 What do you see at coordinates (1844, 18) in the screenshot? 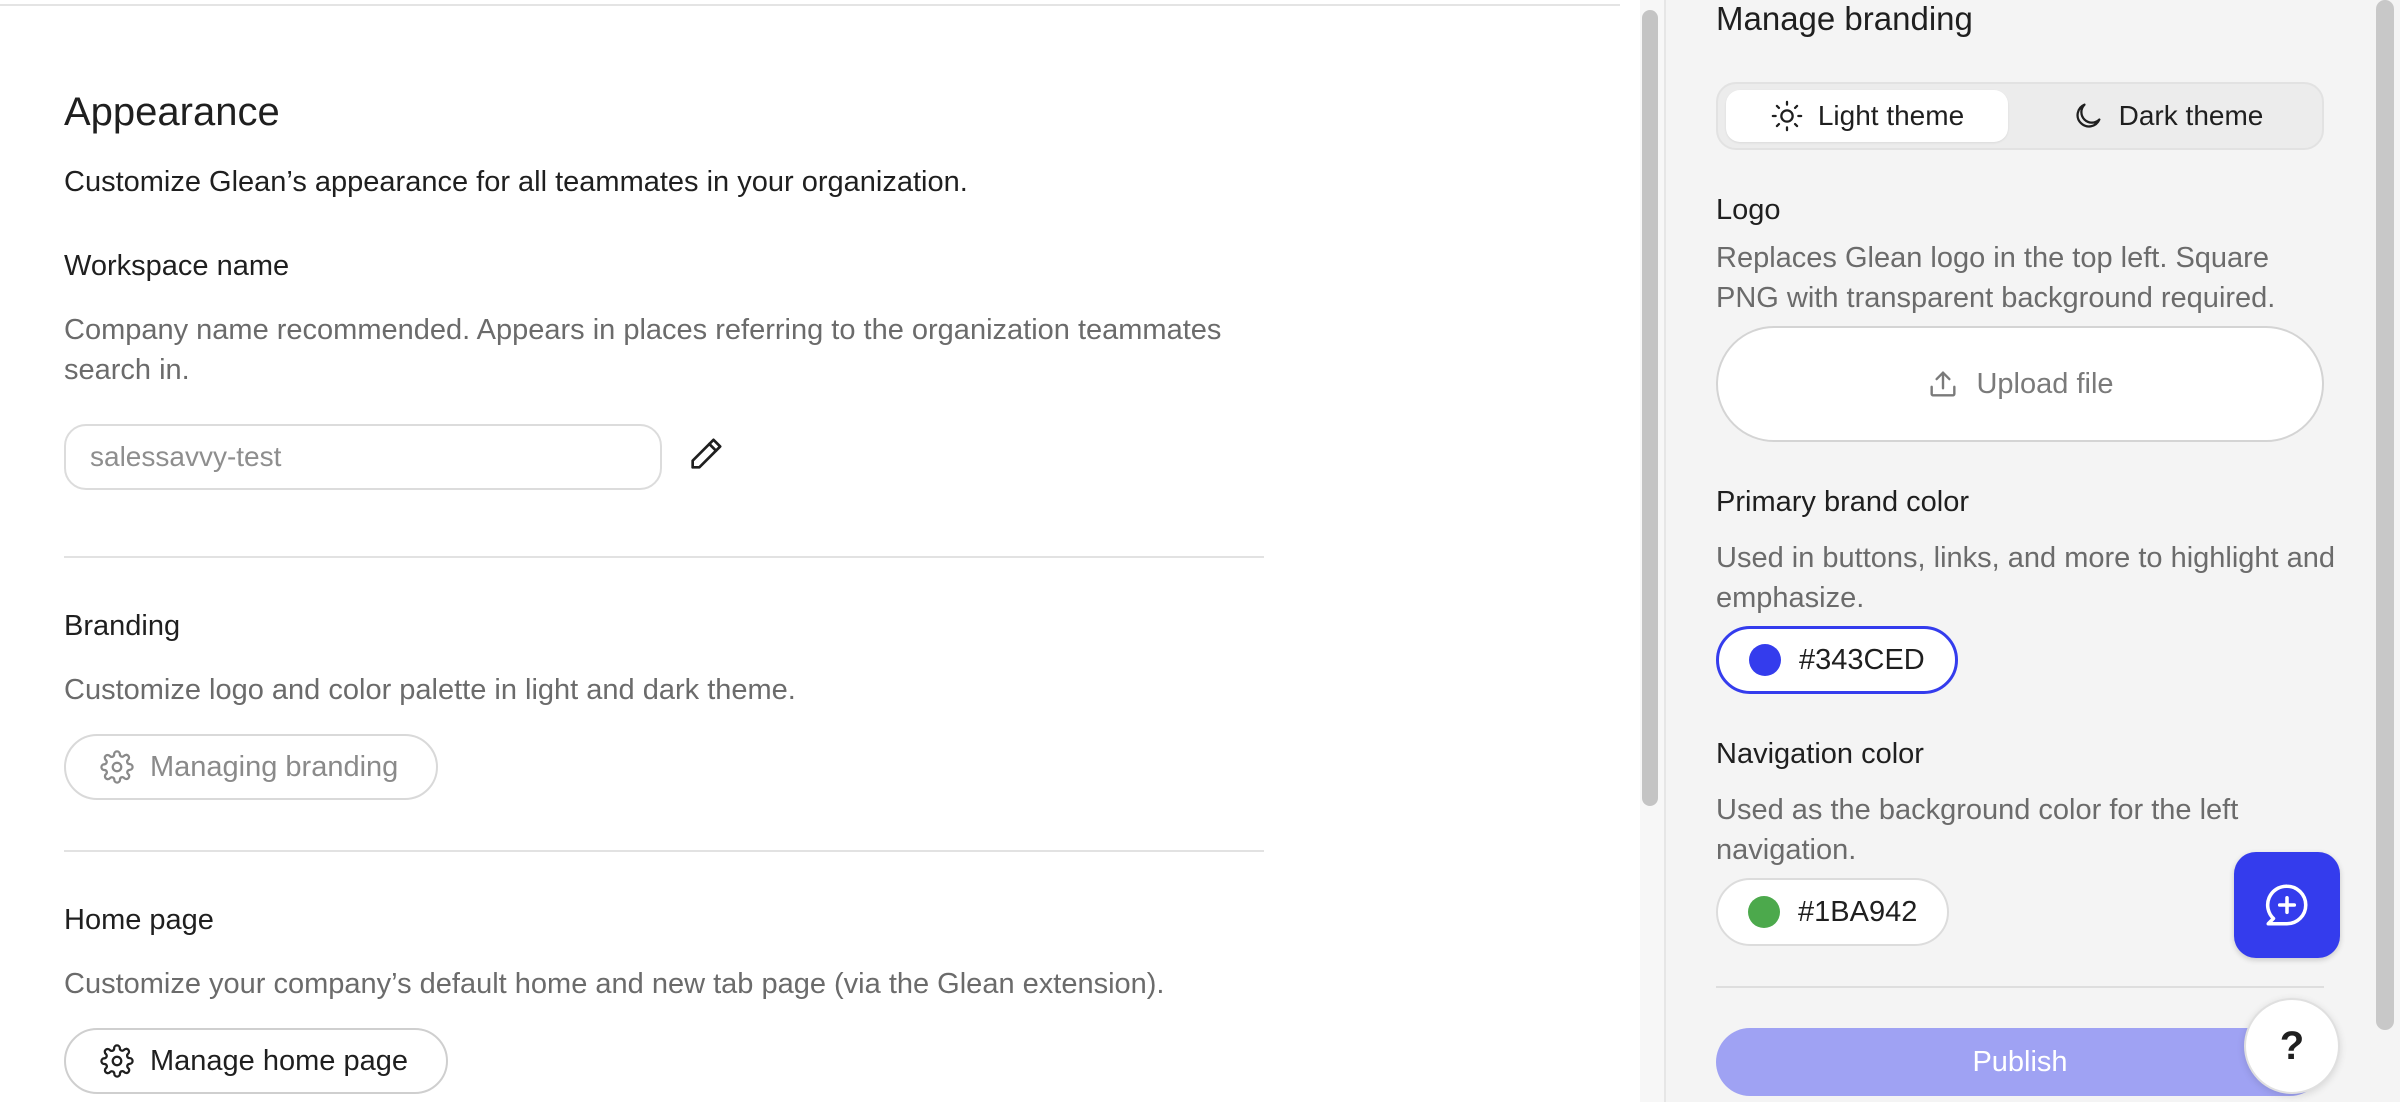
I see `panel-title: Manage branding` at bounding box center [1844, 18].